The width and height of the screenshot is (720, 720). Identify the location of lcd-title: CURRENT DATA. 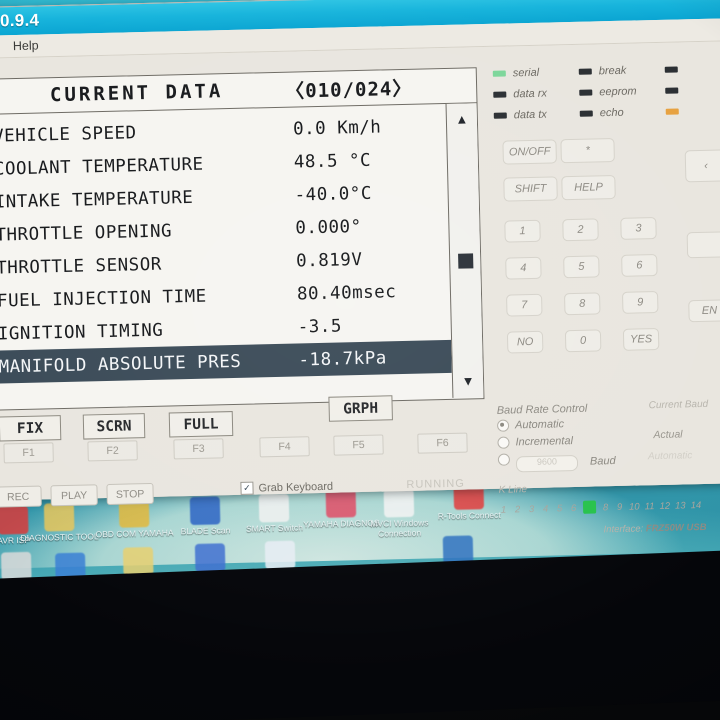
(136, 93).